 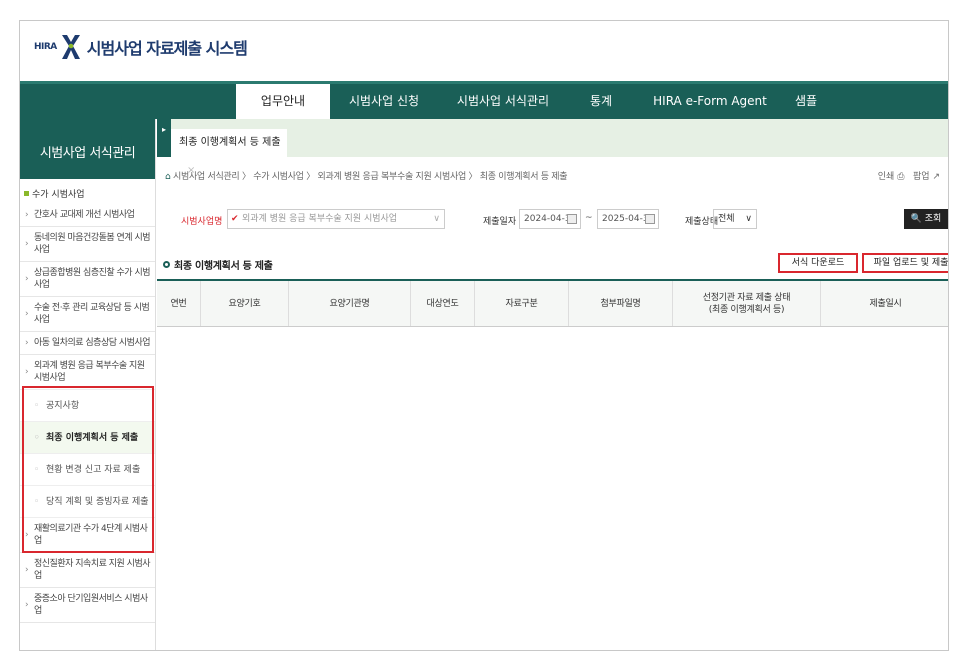 I want to click on sidebar-item-label: 동네의원 마음건강돌봄 연계 시범사업, so click(x=92, y=244).